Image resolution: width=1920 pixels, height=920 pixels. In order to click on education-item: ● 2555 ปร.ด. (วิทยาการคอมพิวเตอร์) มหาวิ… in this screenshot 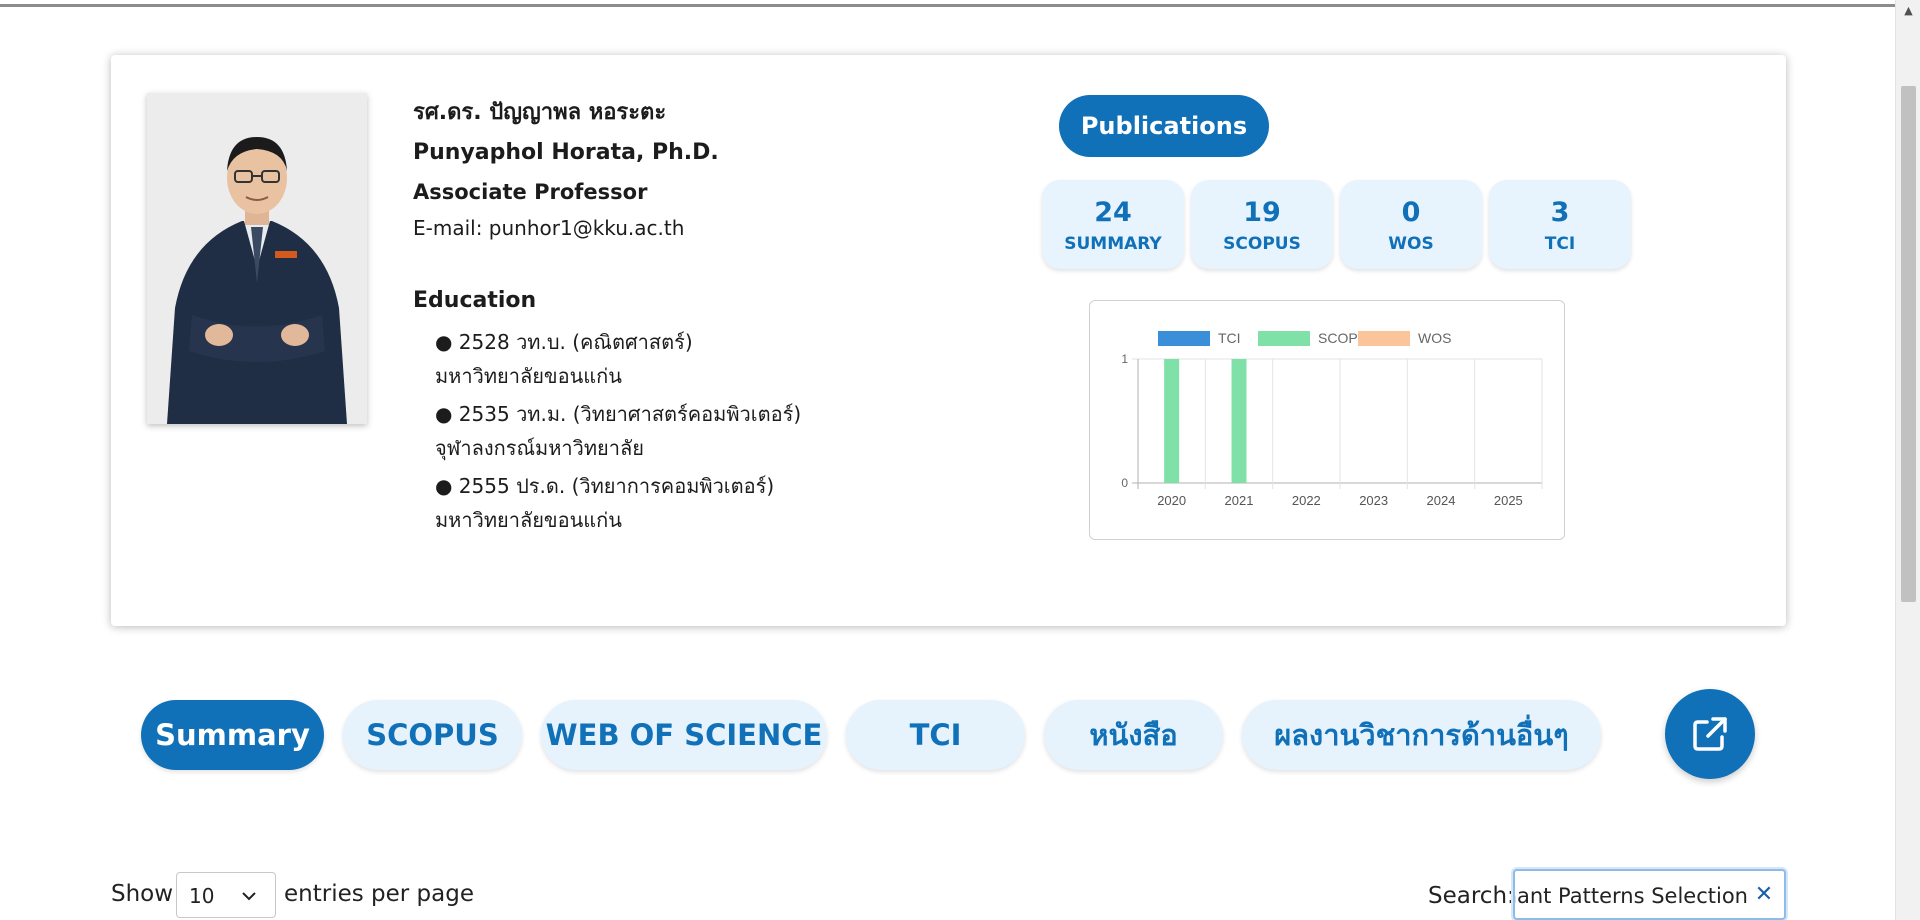, I will do `click(664, 503)`.